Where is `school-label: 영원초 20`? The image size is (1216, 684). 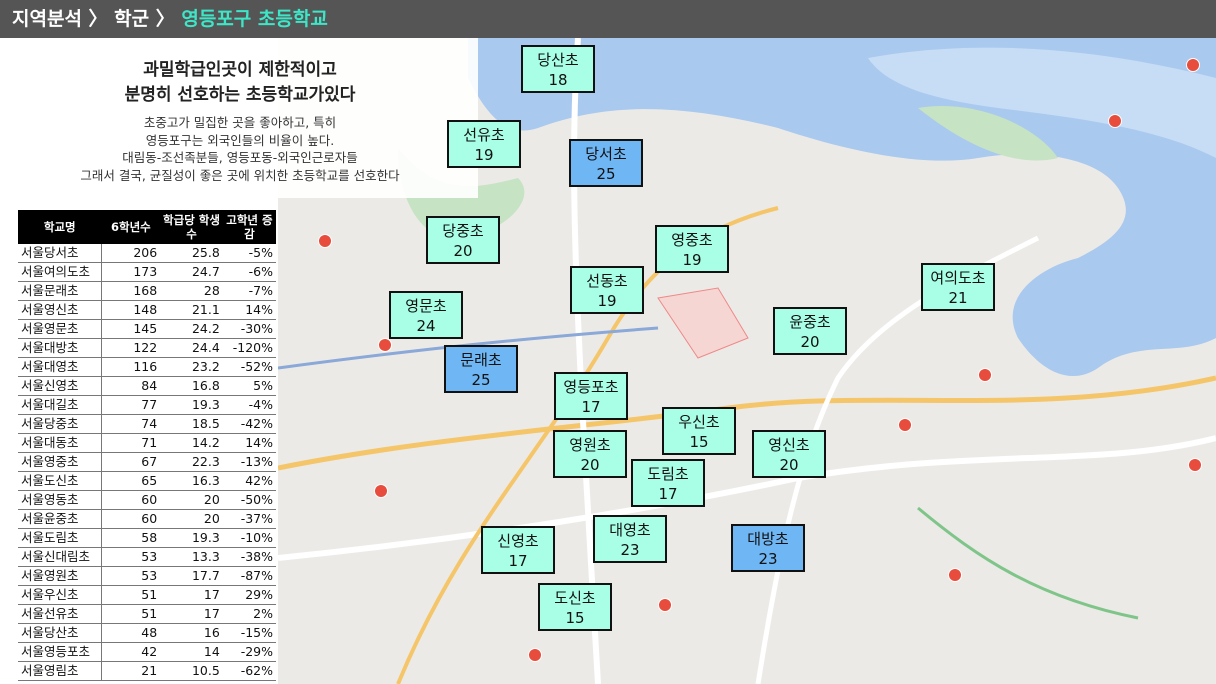
school-label: 영원초 20 is located at coordinates (590, 454).